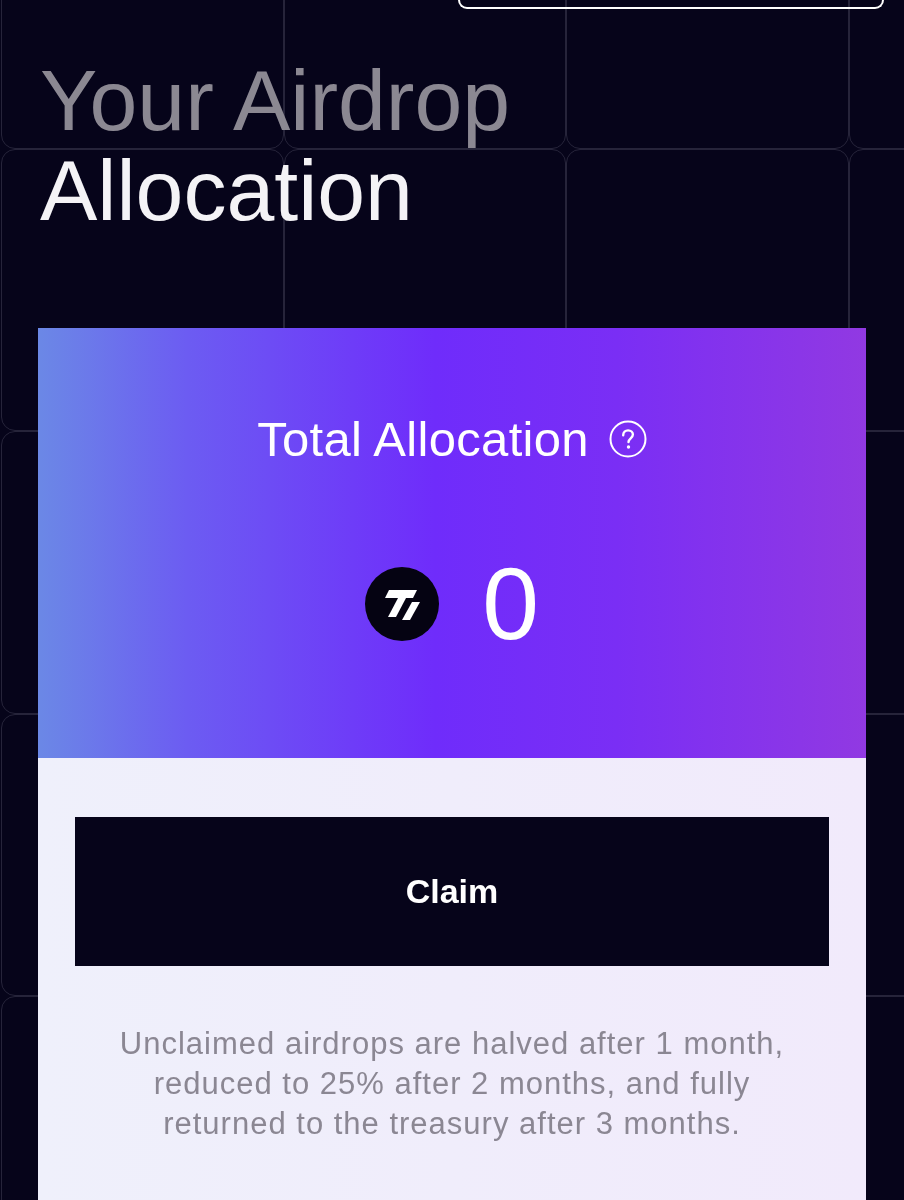 Image resolution: width=904 pixels, height=1200 pixels. What do you see at coordinates (671, 4) in the screenshot?
I see `outlined-button` at bounding box center [671, 4].